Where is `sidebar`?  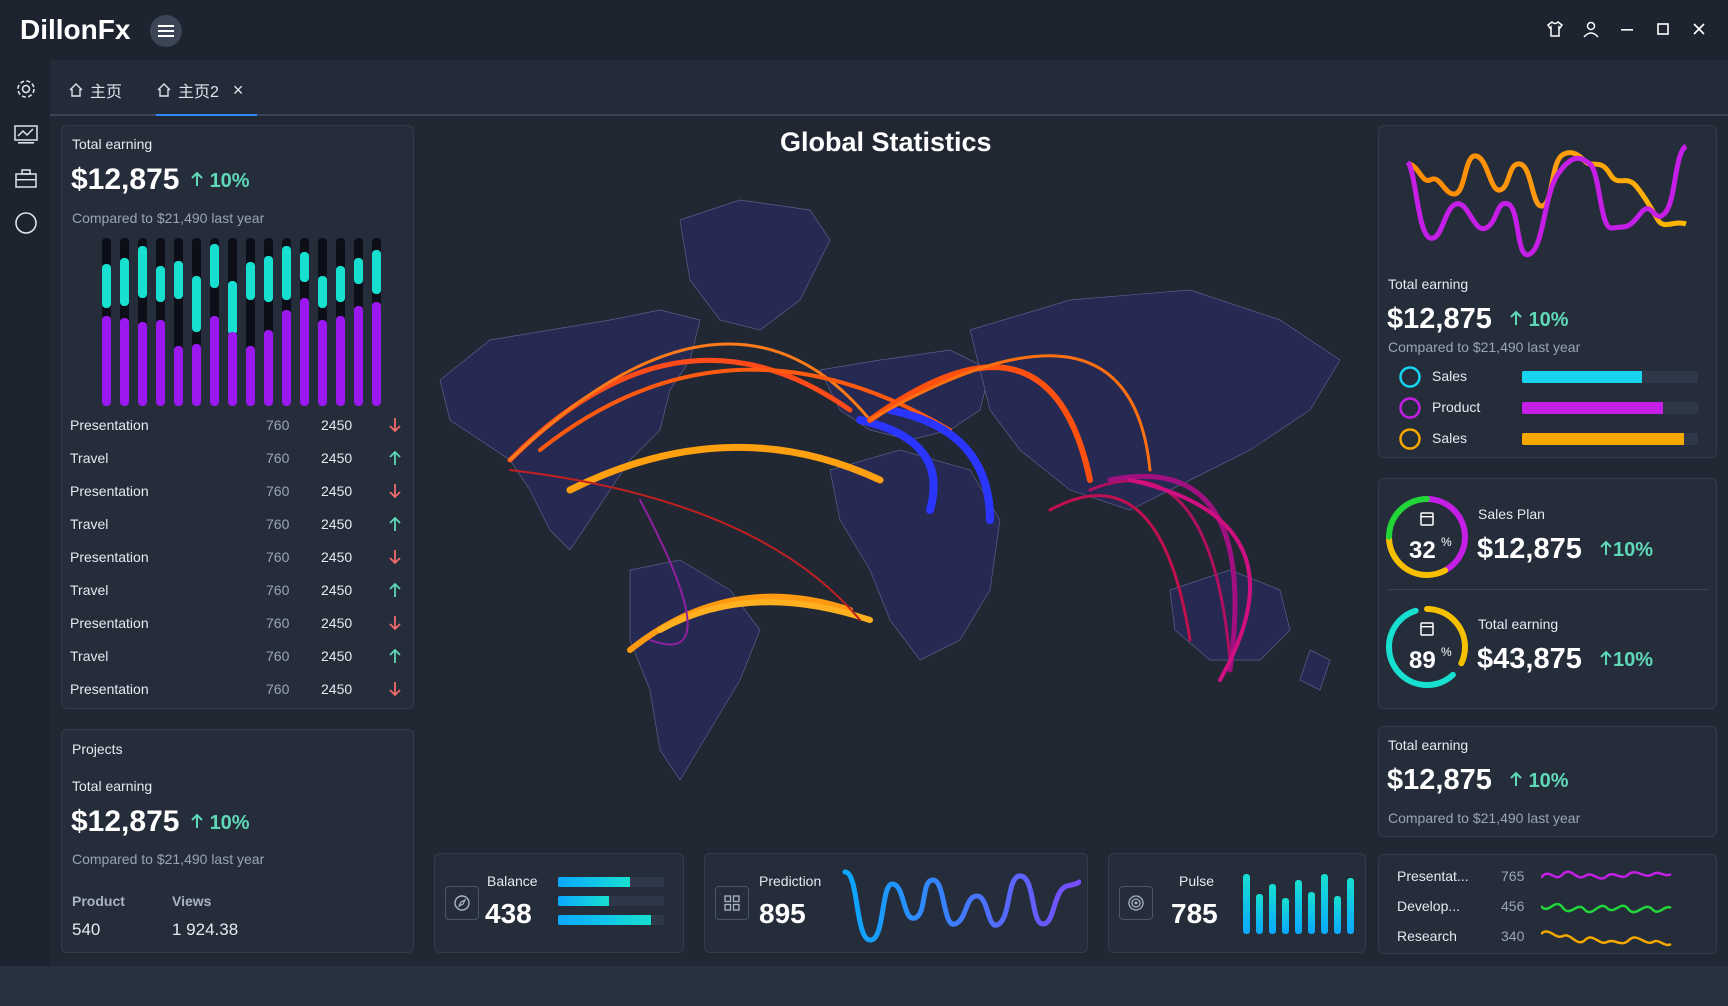
sidebar is located at coordinates (25, 513).